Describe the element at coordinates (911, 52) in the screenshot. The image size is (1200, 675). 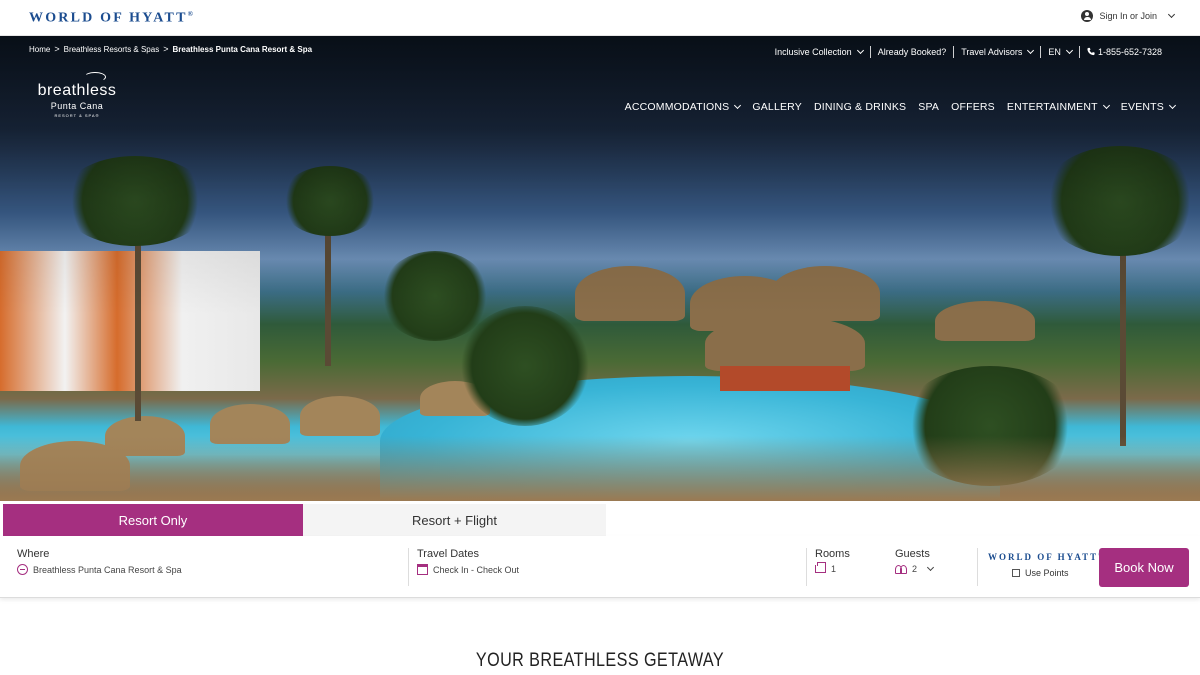
I see `already-booked-link: Already Booked?` at that location.